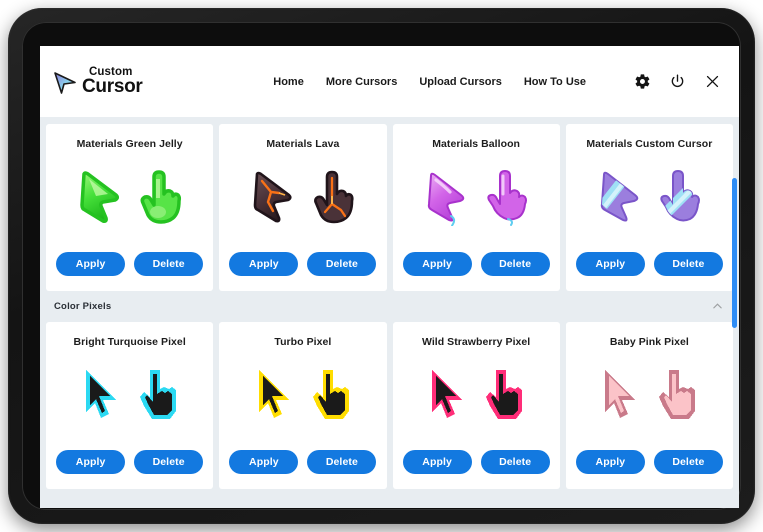 The width and height of the screenshot is (763, 532). What do you see at coordinates (160, 197) in the screenshot?
I see `jelly-hand-cursor-icon` at bounding box center [160, 197].